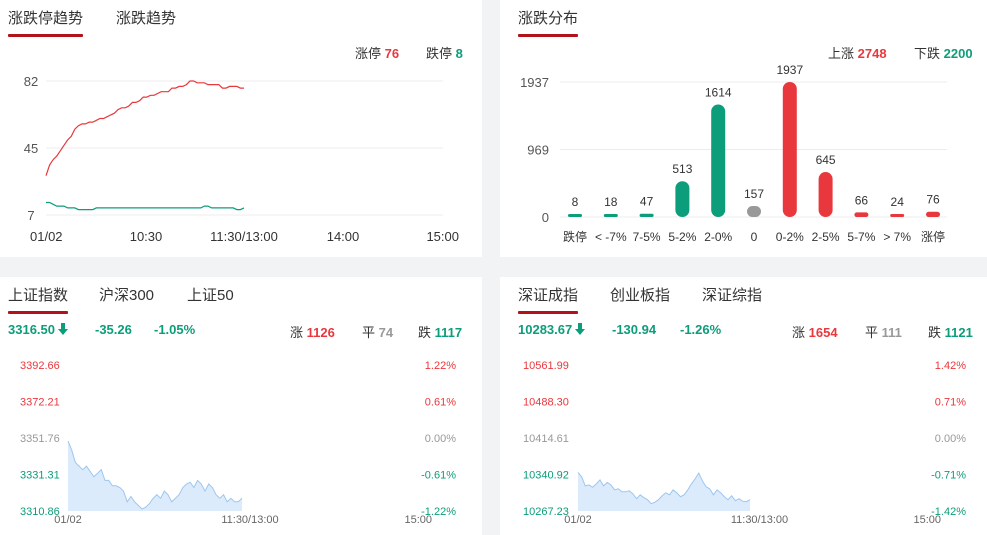  Describe the element at coordinates (861, 237) in the screenshot. I see `category-label: 5-7%` at that location.